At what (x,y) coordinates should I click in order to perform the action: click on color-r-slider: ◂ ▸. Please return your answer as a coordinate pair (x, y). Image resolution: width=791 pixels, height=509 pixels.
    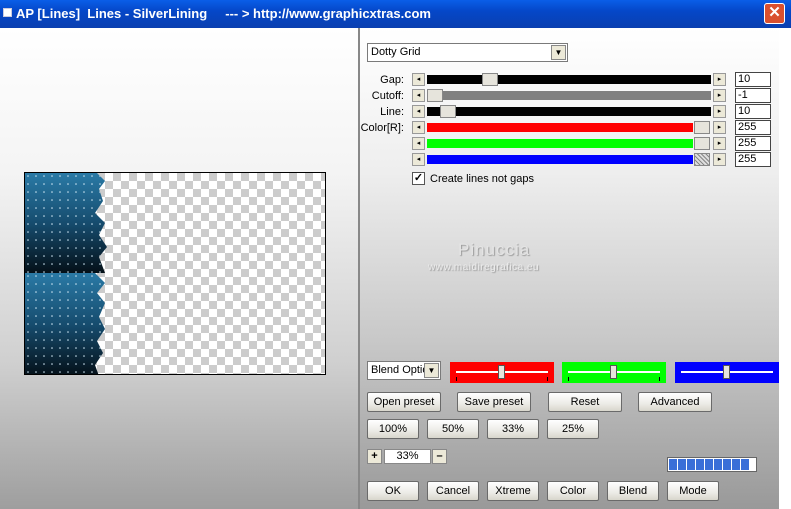
    Looking at the image, I should click on (569, 127).